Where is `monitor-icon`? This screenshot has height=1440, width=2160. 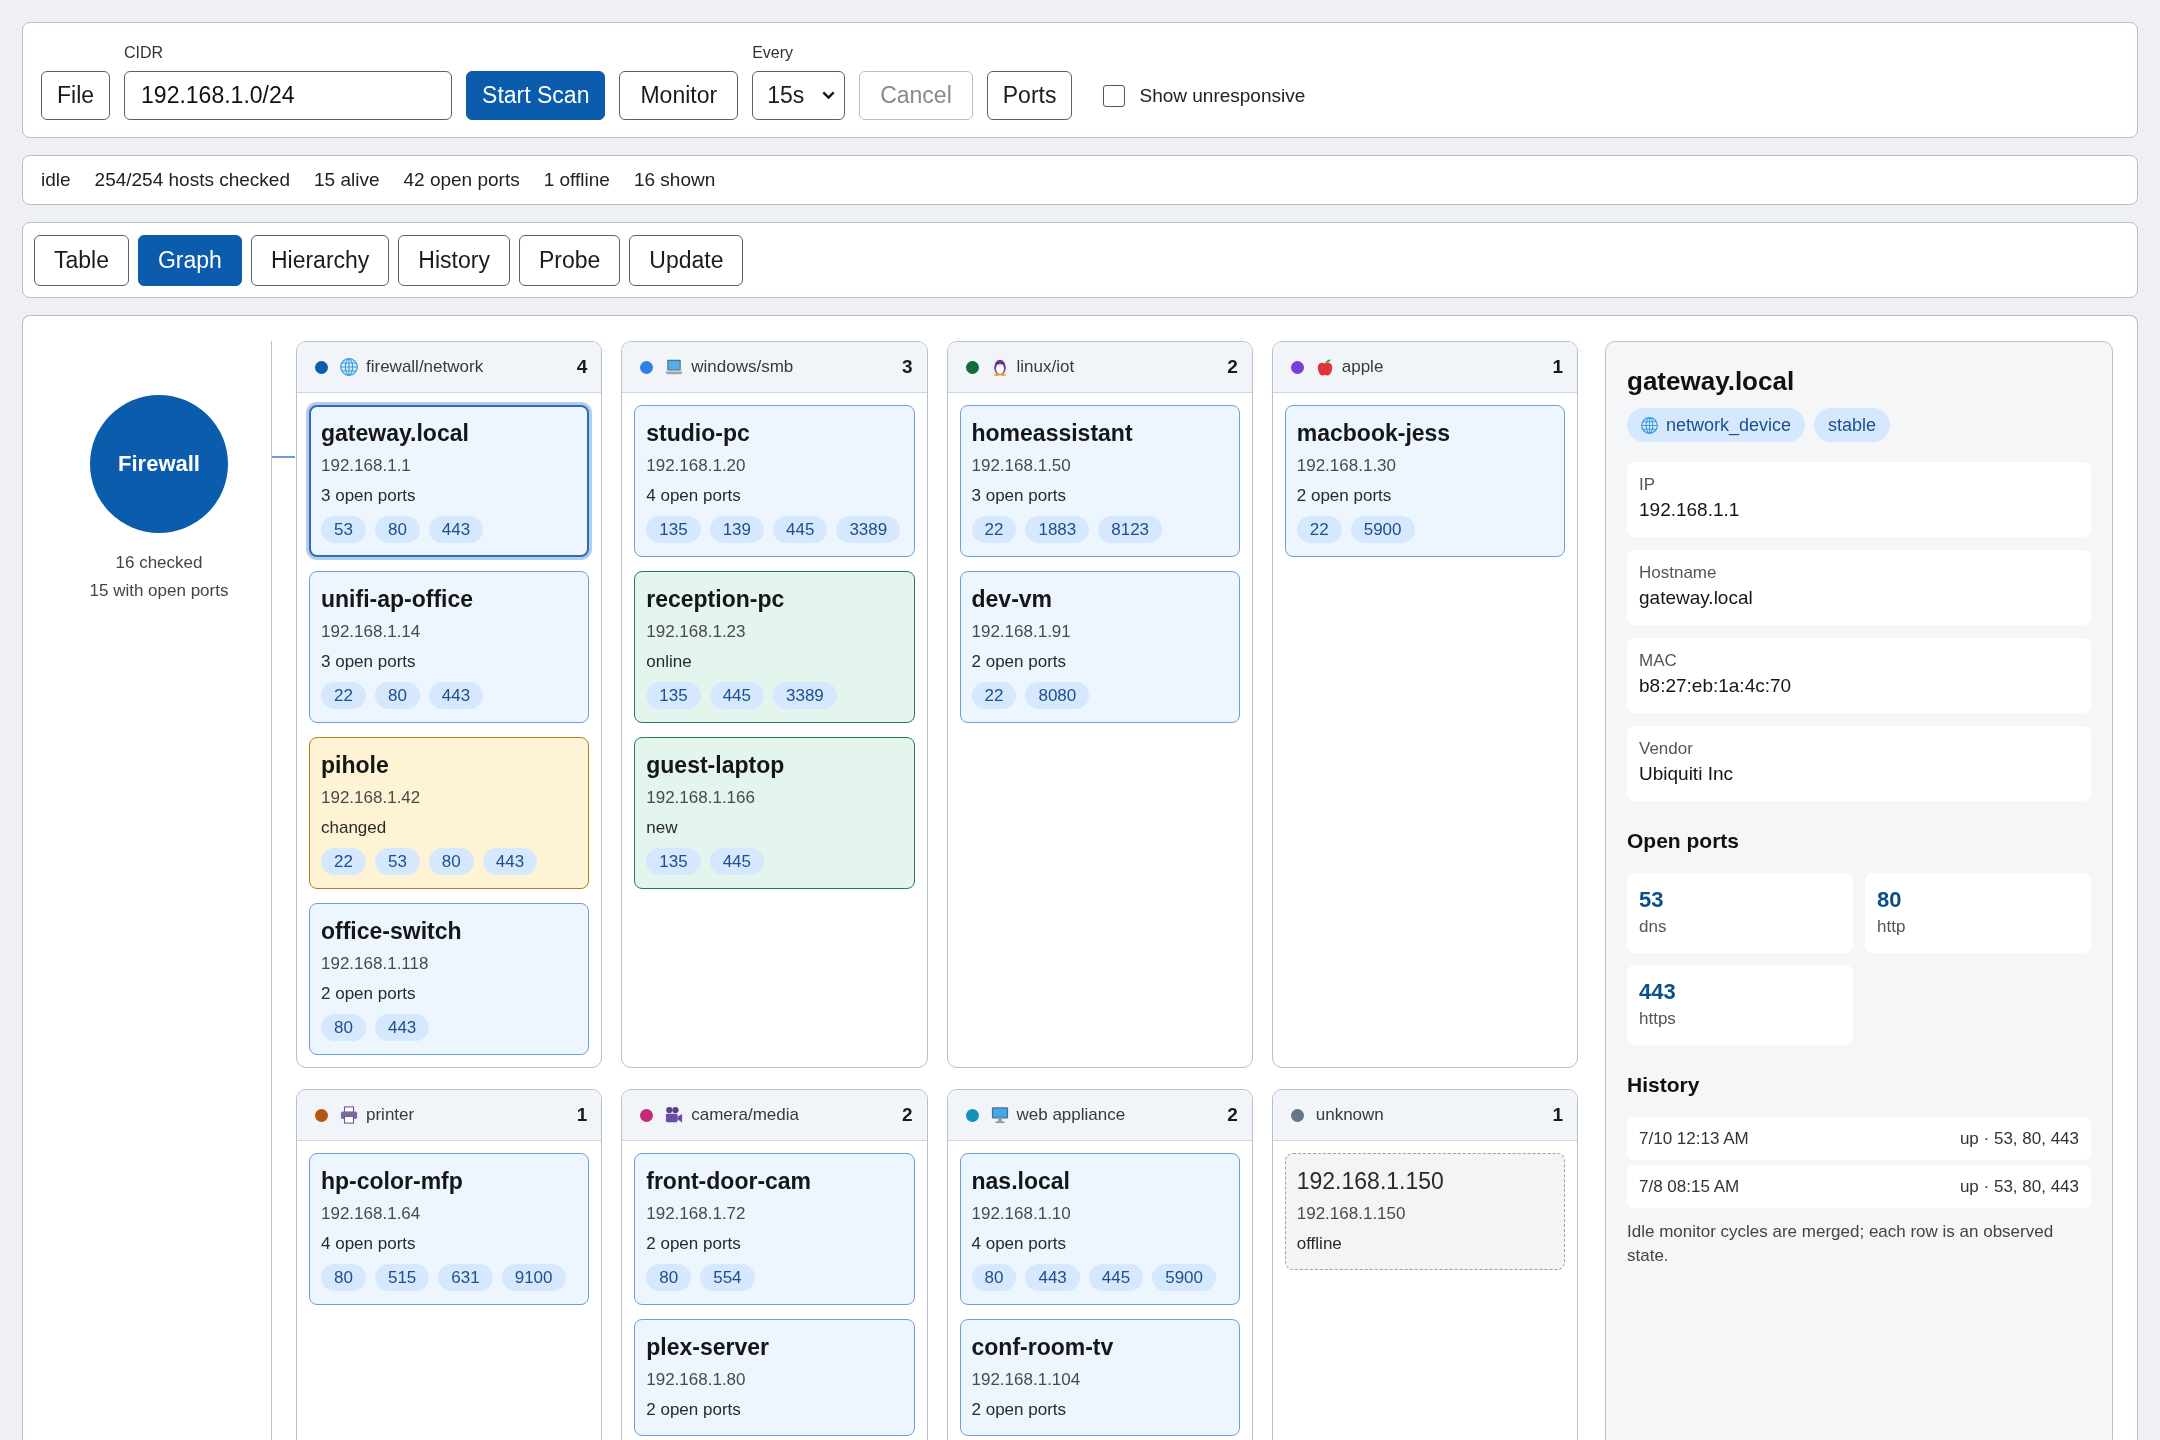 monitor-icon is located at coordinates (999, 1115).